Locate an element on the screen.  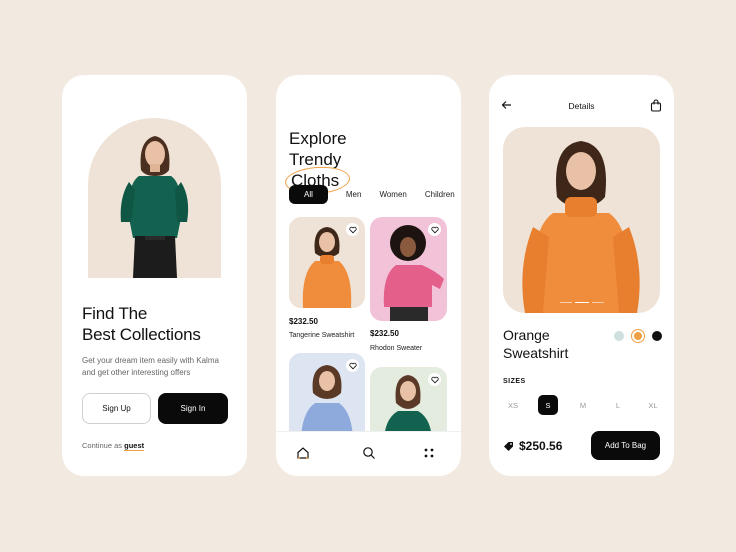
size-selector: XS S M L XL is located at coordinates (583, 405).